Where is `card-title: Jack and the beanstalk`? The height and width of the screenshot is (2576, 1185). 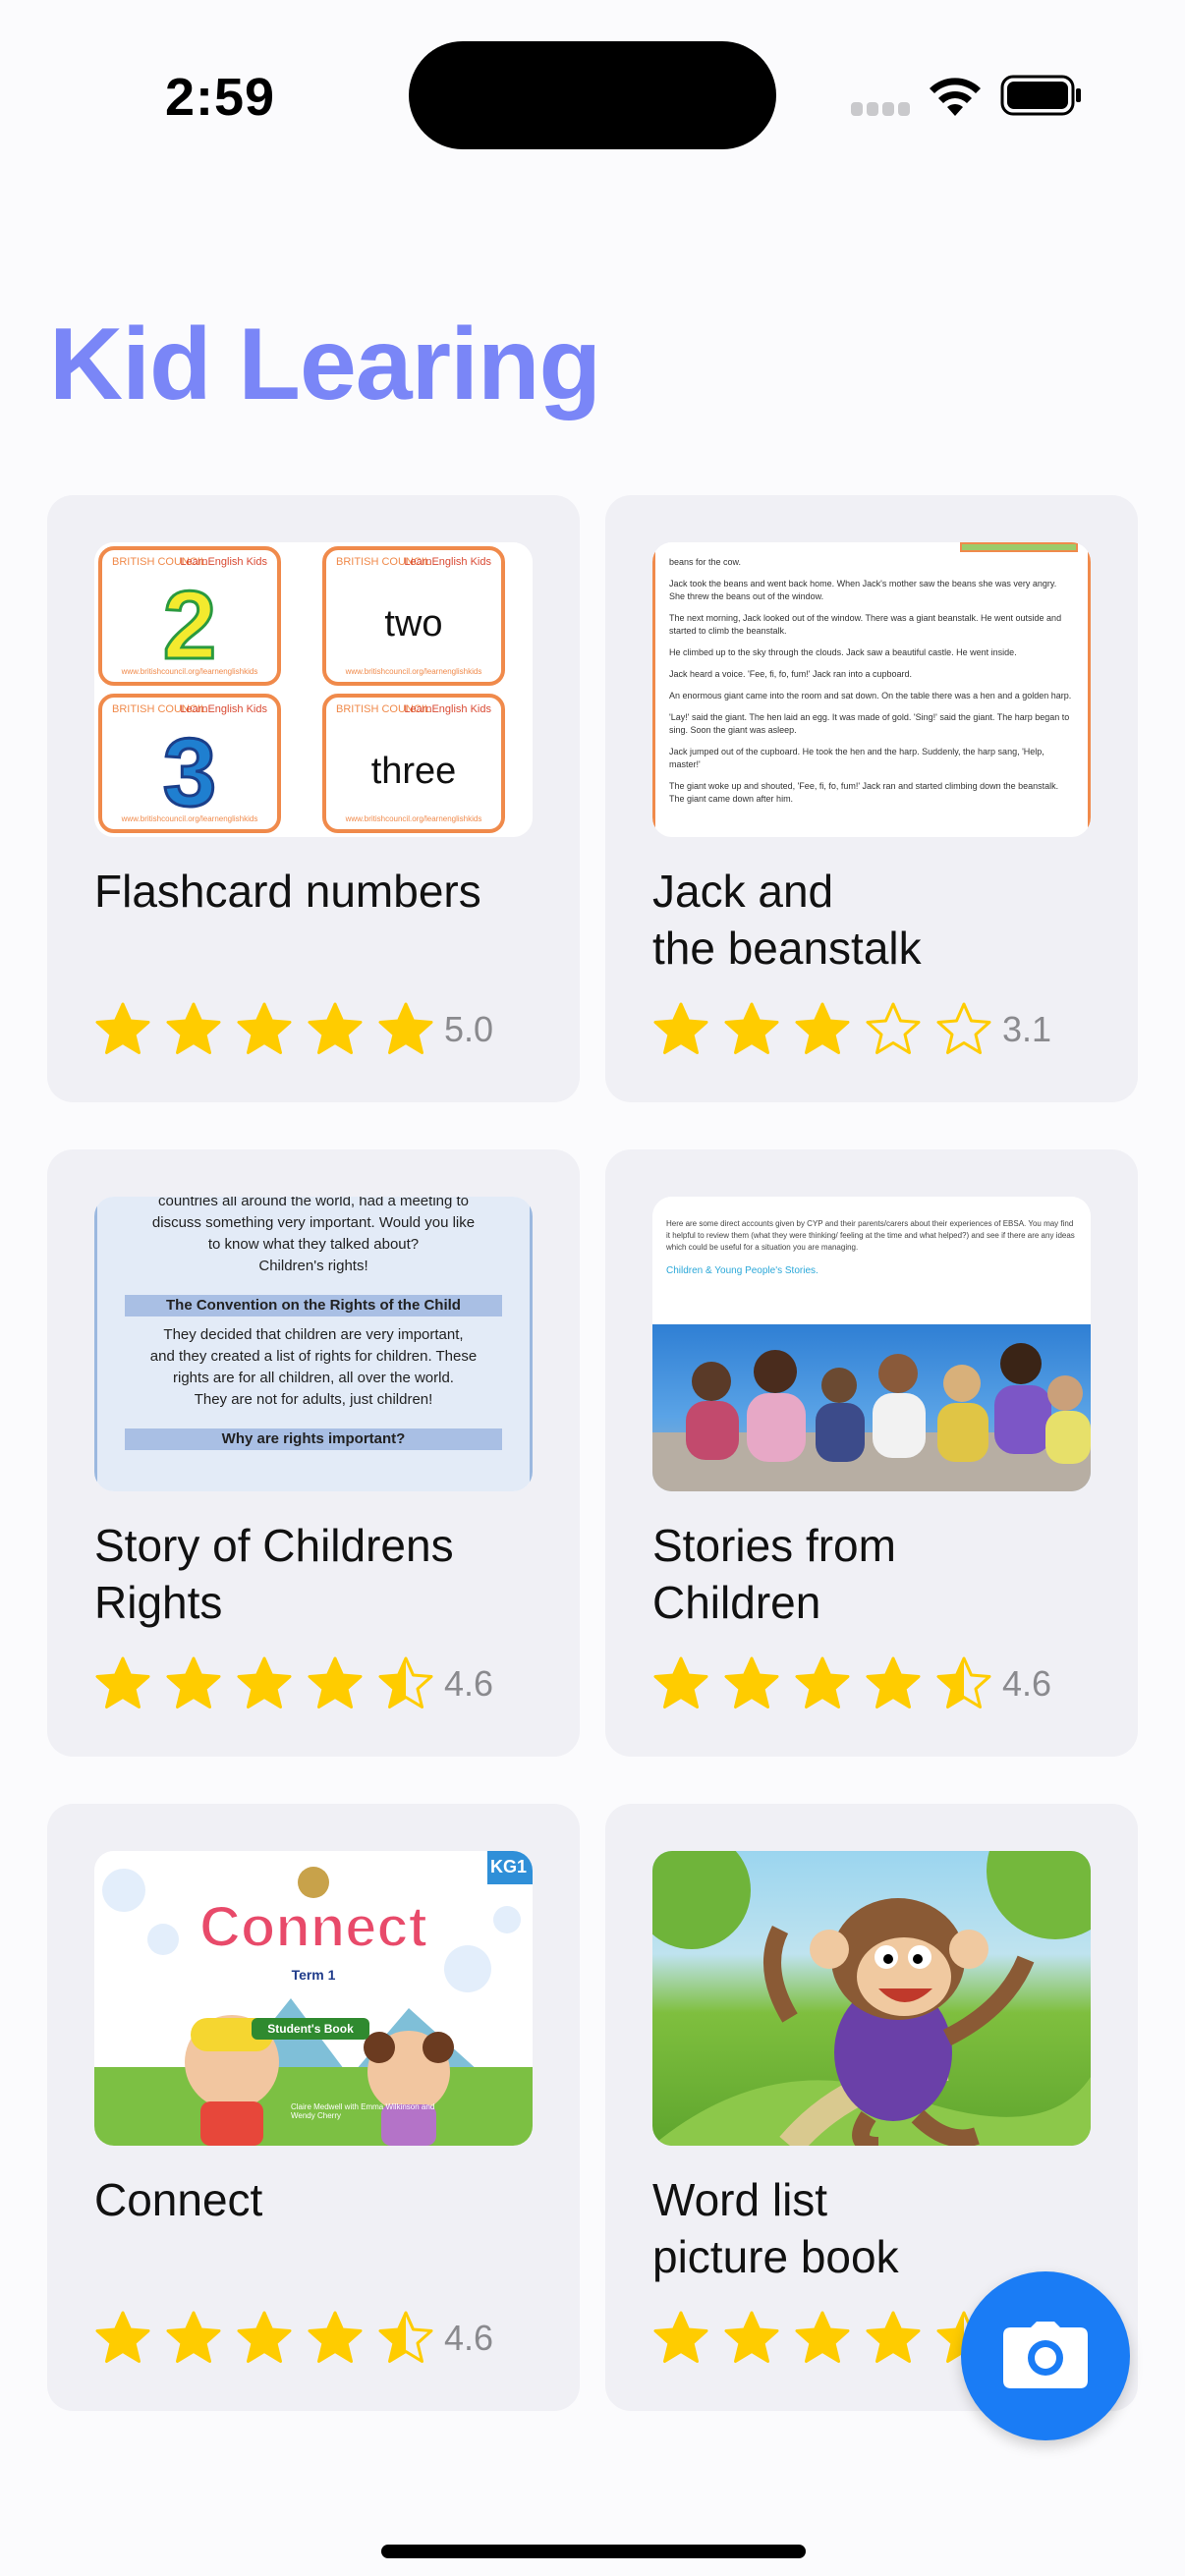 card-title: Jack and the beanstalk is located at coordinates (787, 920).